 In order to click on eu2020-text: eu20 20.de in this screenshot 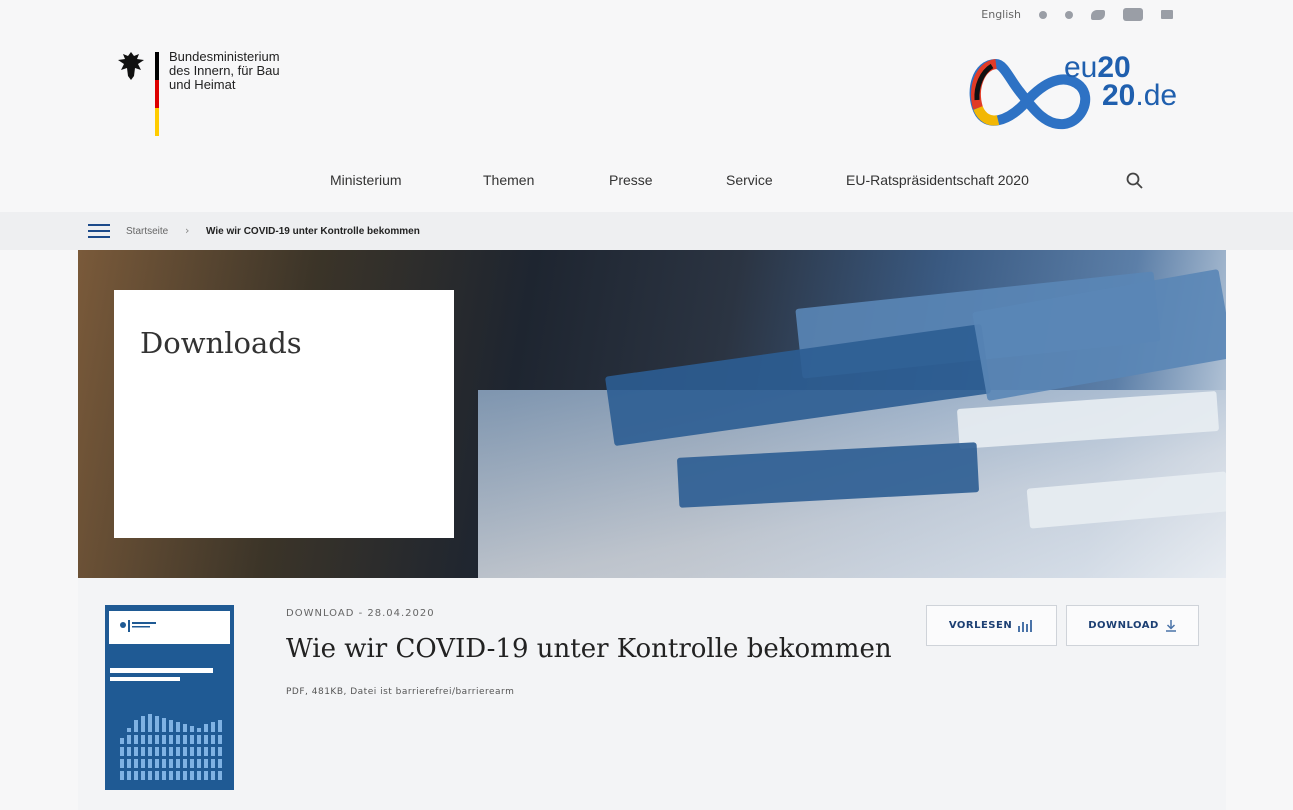, I will do `click(1121, 81)`.